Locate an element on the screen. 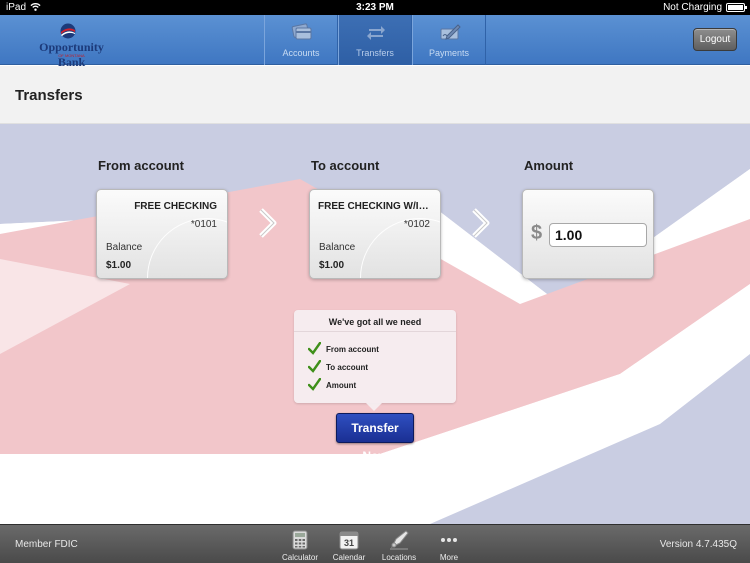 The width and height of the screenshot is (750, 563). payments-icon is located at coordinates (450, 32).